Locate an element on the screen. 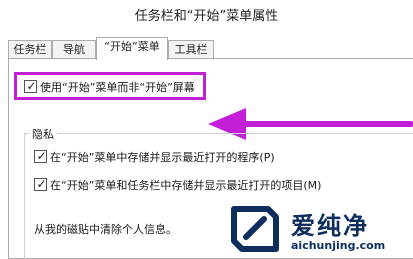 This screenshot has height=259, width=413. tab-navigation: 导航 is located at coordinates (74, 49).